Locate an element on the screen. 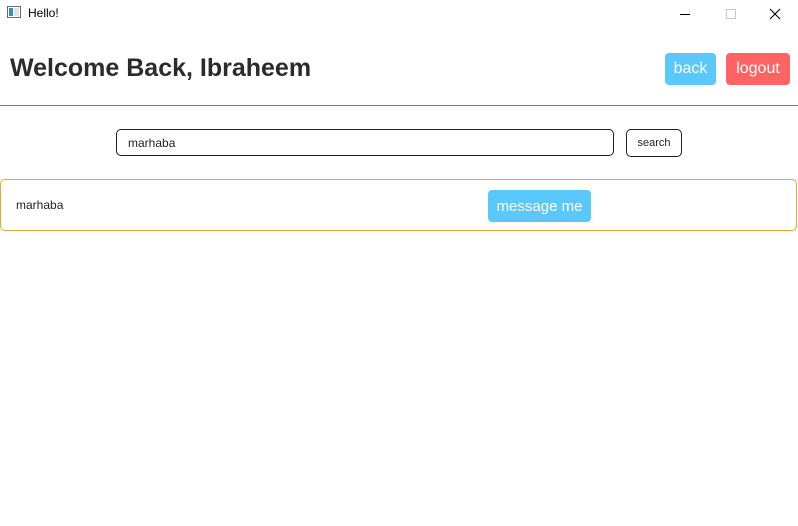 The width and height of the screenshot is (798, 526). title-bar: Hello! is located at coordinates (399, 14).